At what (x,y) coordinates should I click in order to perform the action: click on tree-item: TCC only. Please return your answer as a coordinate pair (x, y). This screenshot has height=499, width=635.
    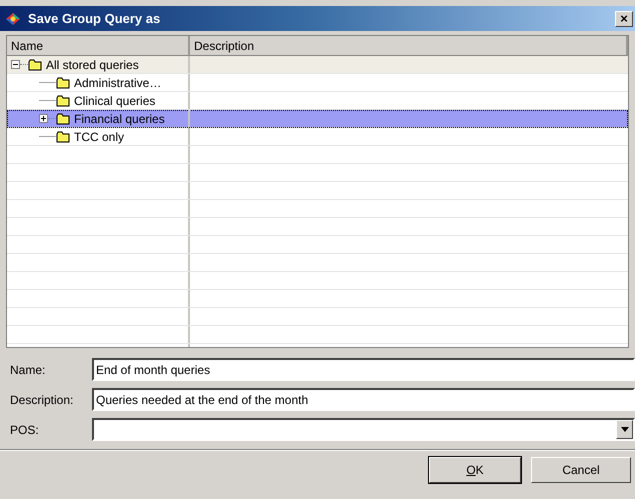
    Looking at the image, I should click on (99, 137).